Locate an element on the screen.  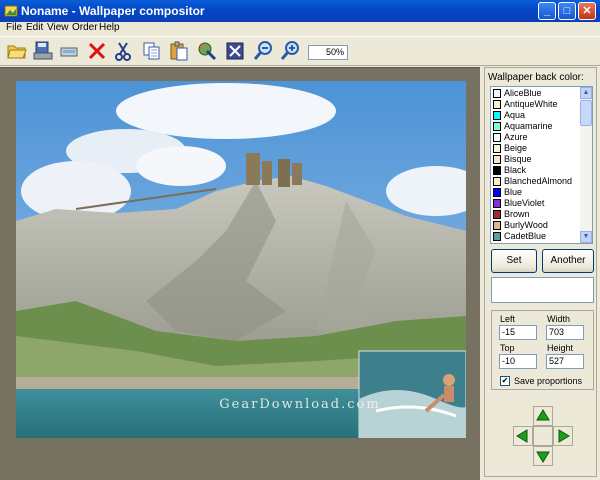
color-list-item: BurlyWood is located at coordinates (536, 225).